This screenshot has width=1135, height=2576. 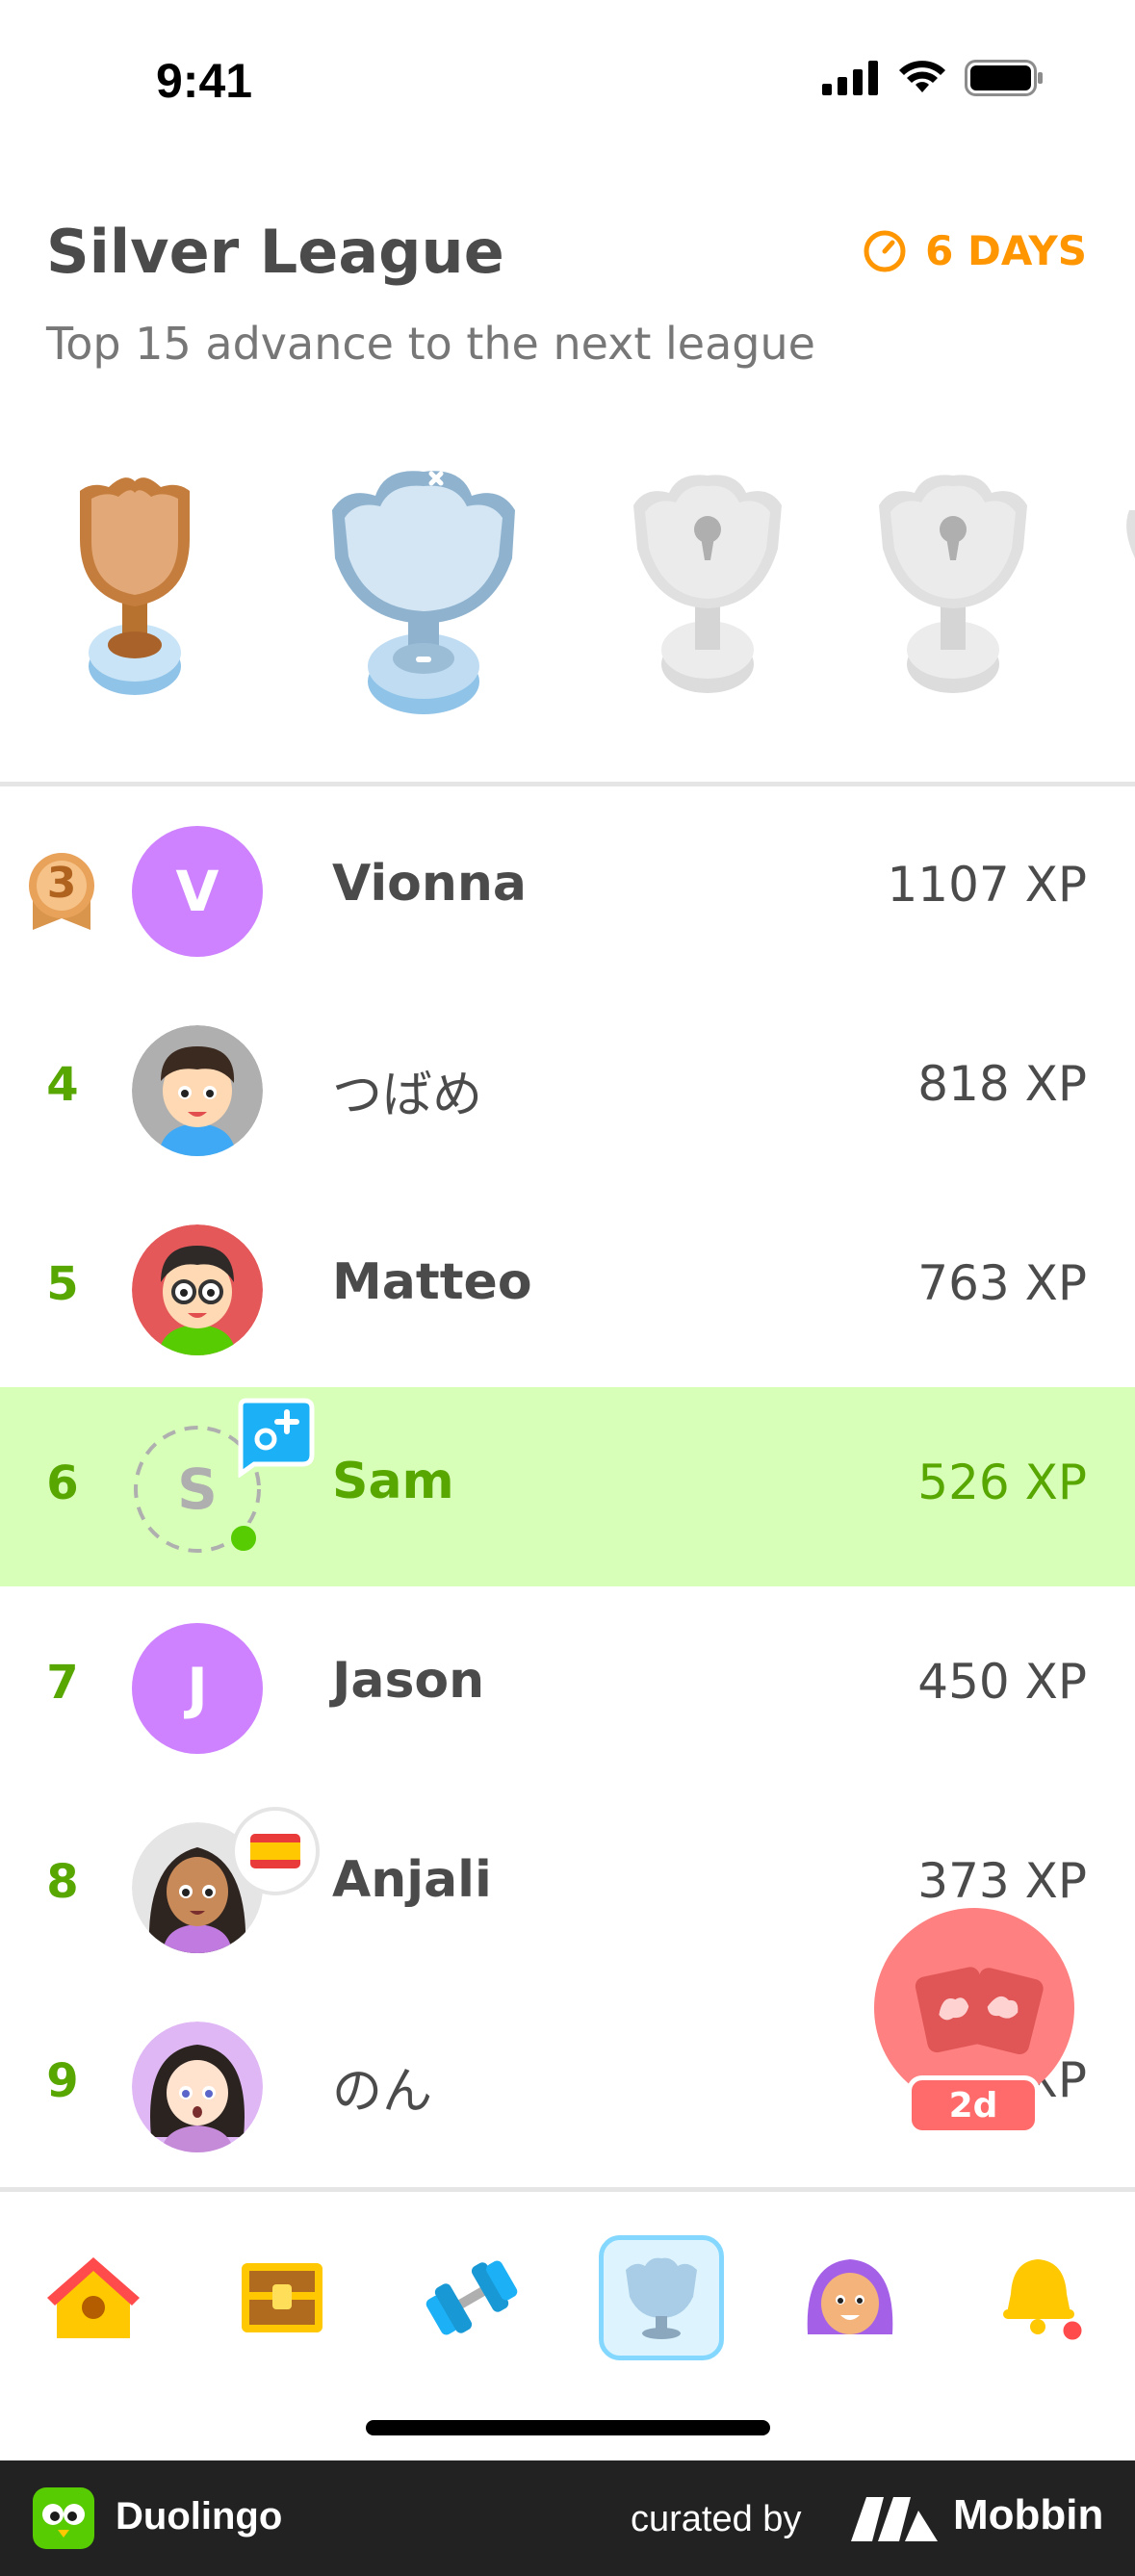 I want to click on timer-label: 6 DAYS, so click(x=1006, y=251).